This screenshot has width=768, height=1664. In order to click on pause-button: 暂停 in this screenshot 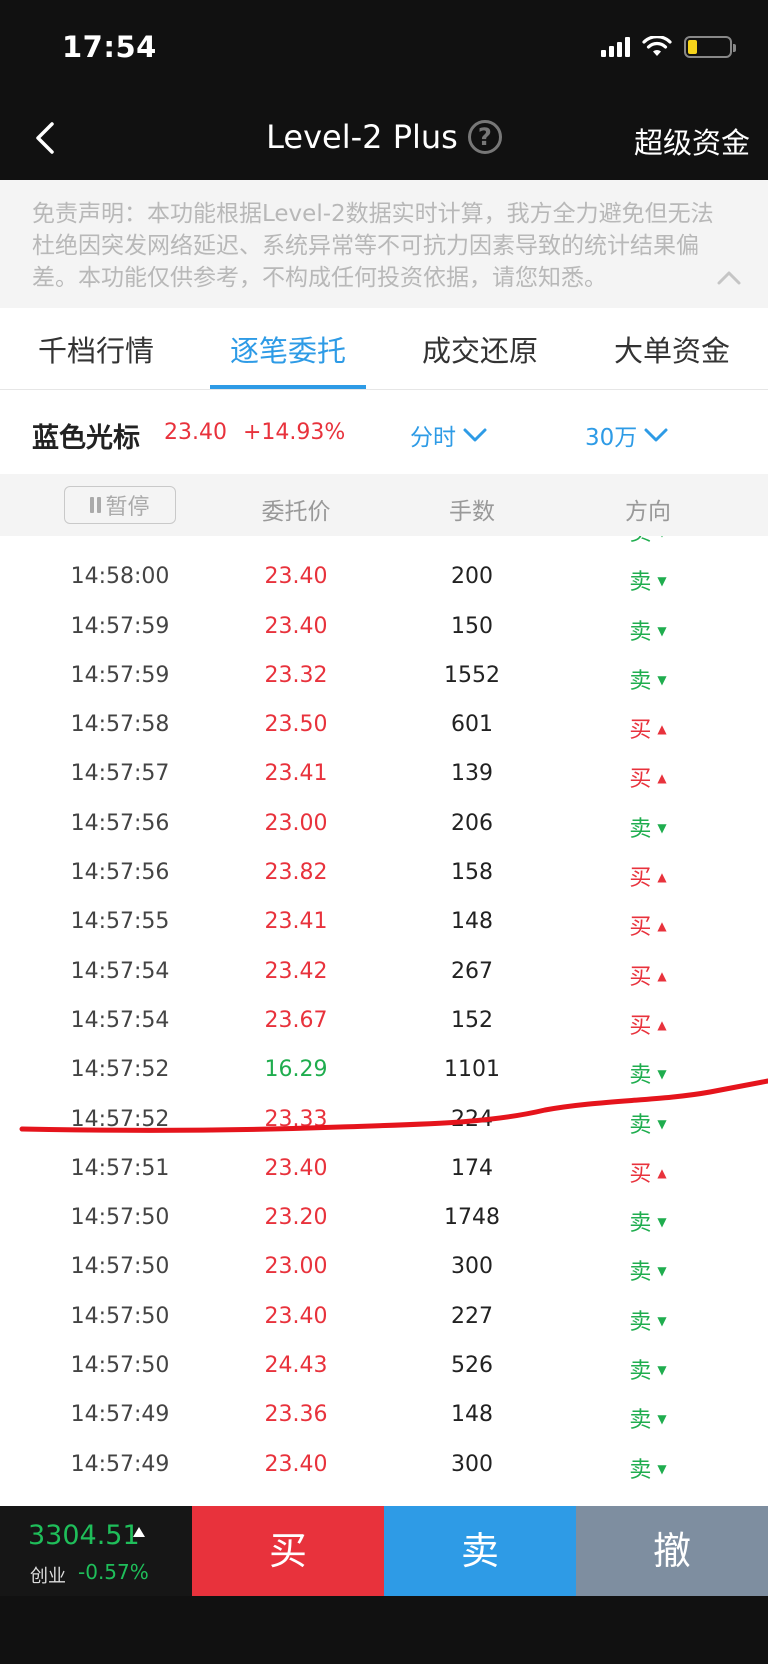, I will do `click(120, 505)`.